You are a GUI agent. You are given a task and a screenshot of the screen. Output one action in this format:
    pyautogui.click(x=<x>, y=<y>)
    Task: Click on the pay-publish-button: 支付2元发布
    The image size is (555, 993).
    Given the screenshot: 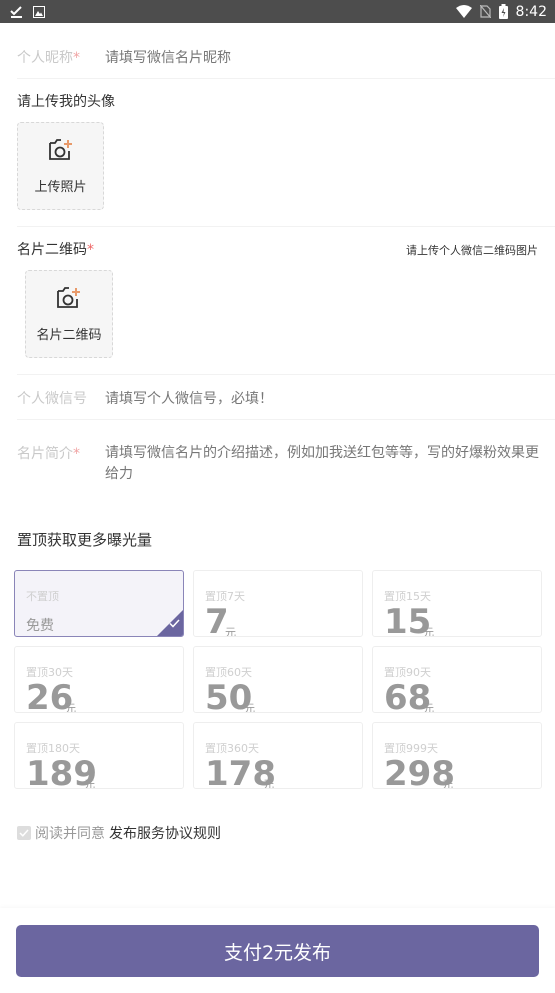 What is the action you would take?
    pyautogui.click(x=277, y=951)
    